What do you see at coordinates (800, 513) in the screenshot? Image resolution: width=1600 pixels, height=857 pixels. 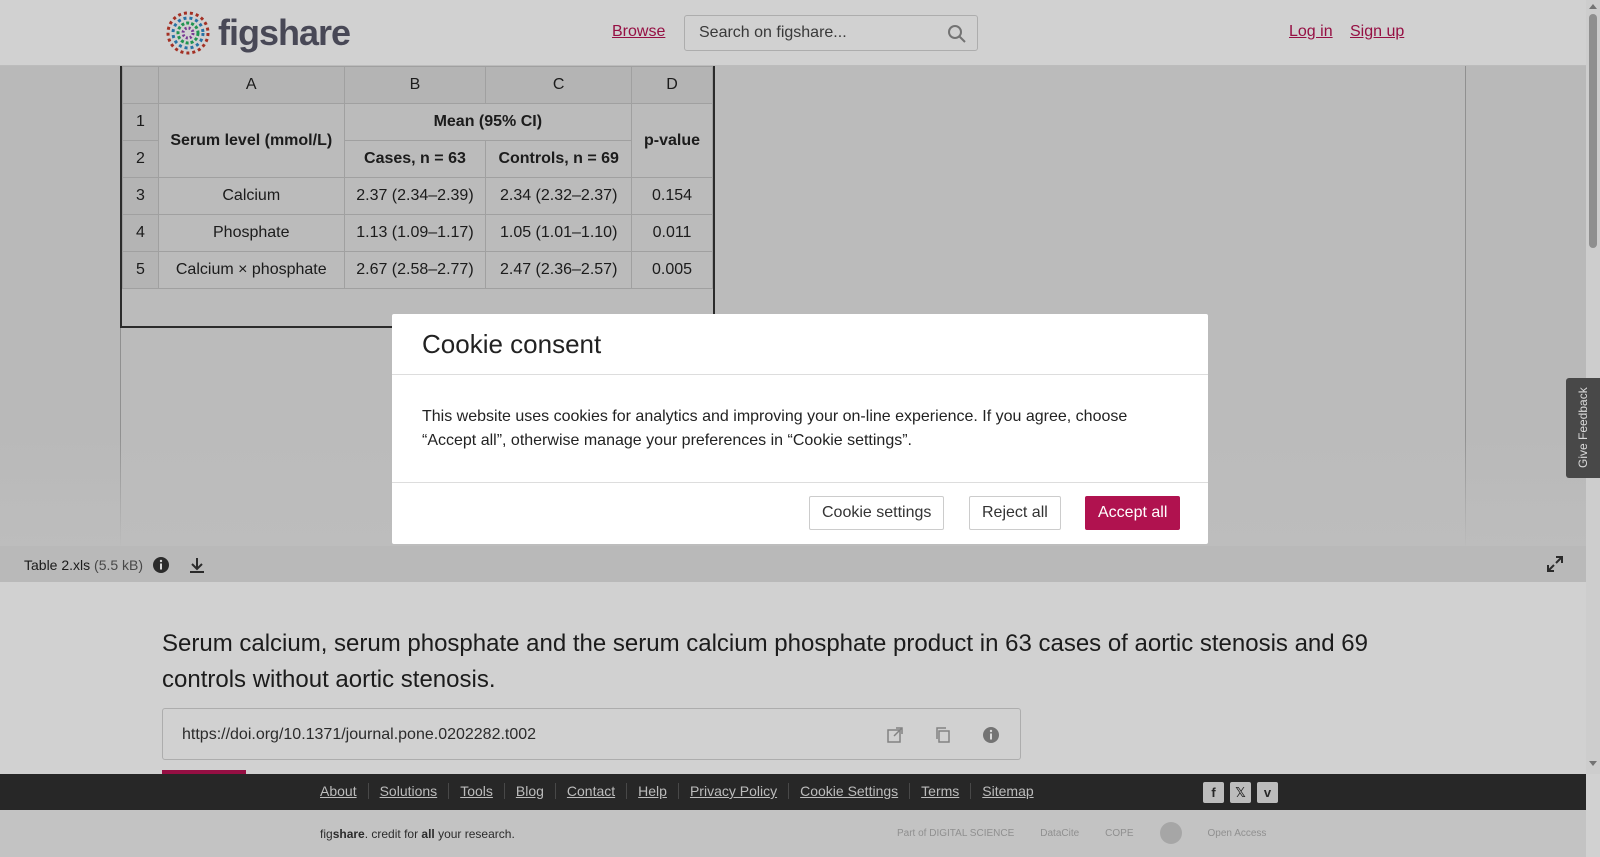 I see `dialog-footer: Cookie settings Reject all Accept all` at bounding box center [800, 513].